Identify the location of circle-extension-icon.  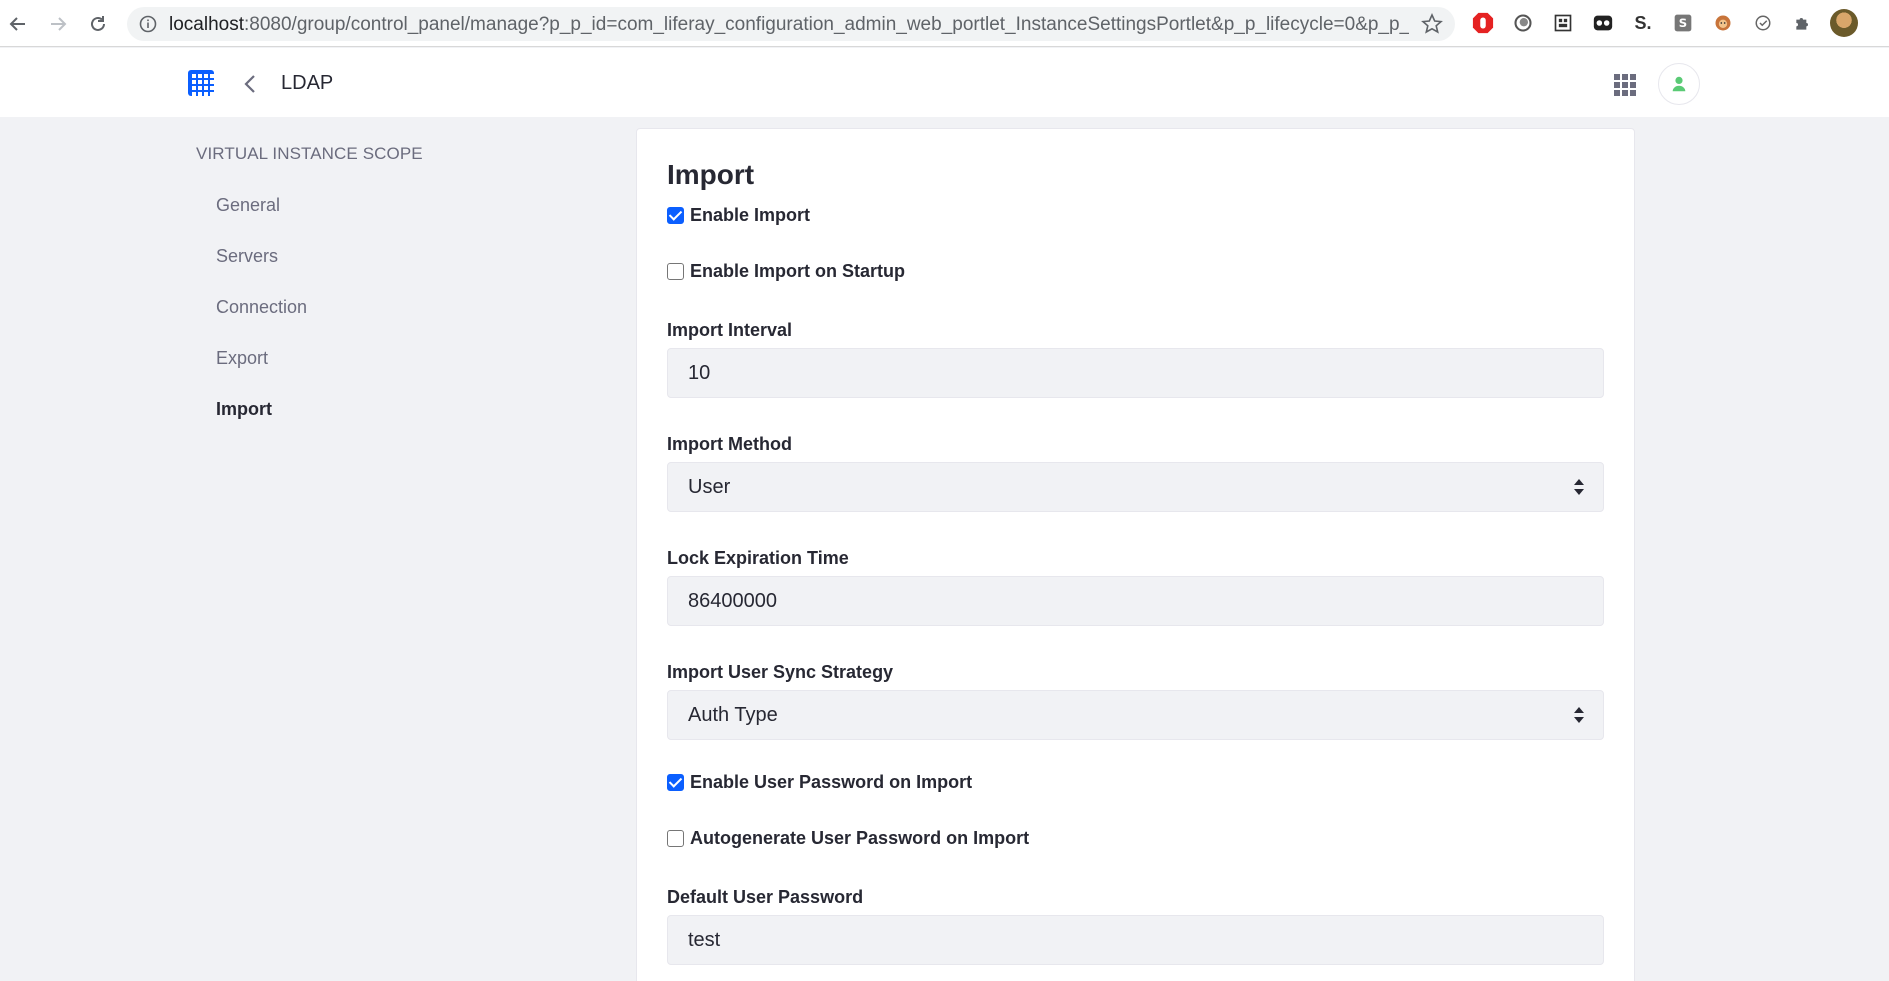
(1523, 23).